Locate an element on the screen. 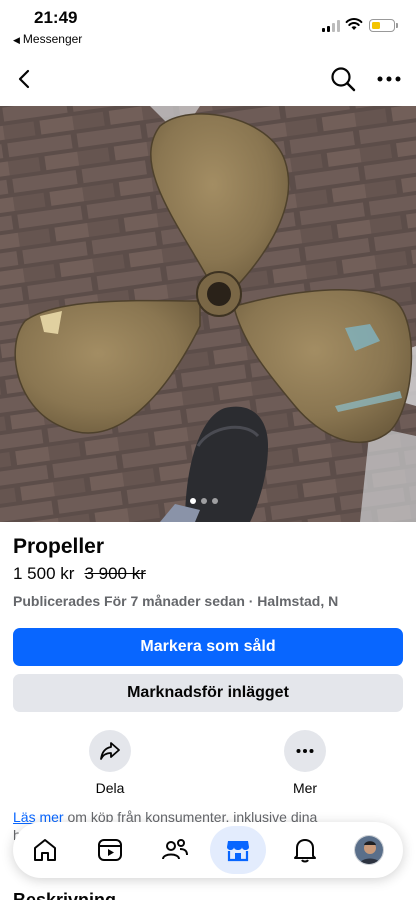 This screenshot has height=900, width=416. chevron-left-icon is located at coordinates (24, 79).